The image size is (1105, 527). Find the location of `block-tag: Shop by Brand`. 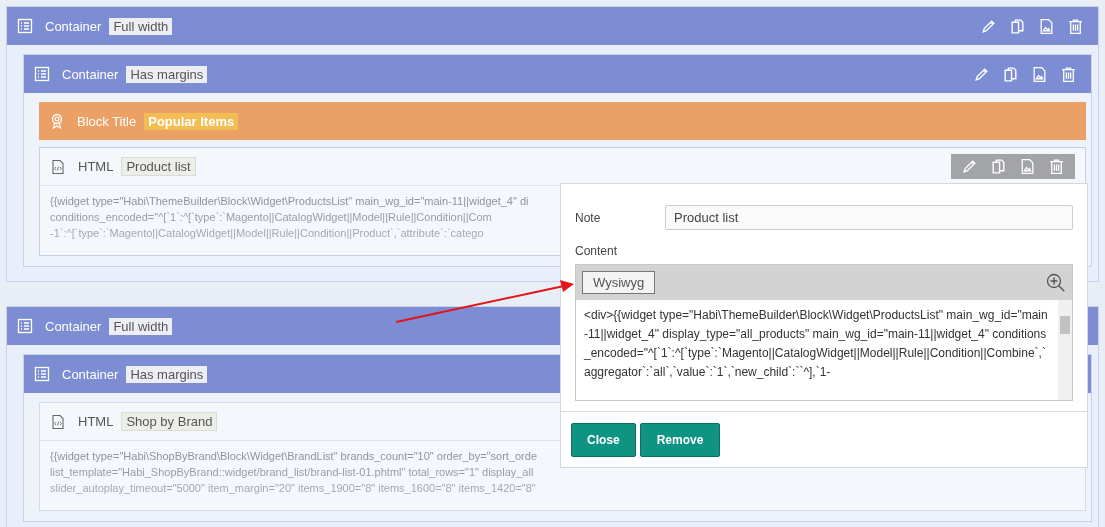

block-tag: Shop by Brand is located at coordinates (169, 421).